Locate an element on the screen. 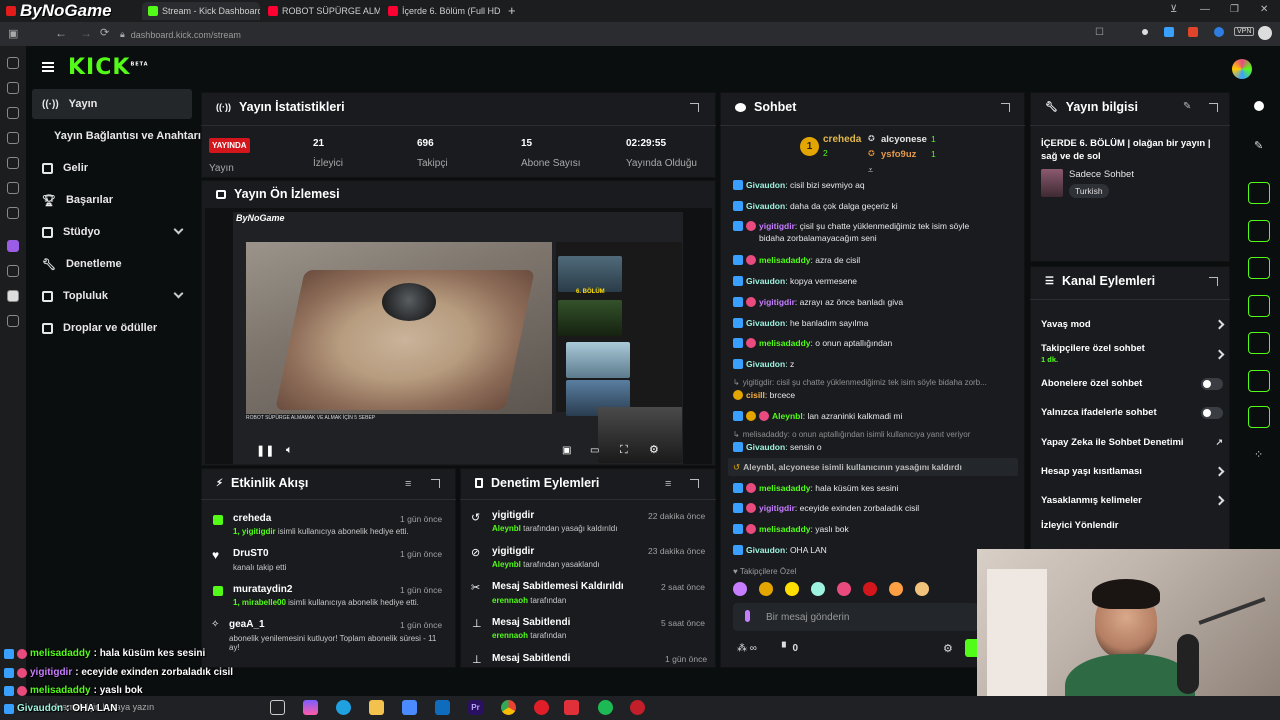 Image resolution: width=1280 pixels, height=720 pixels. expand-icon: ⩡ is located at coordinates (870, 170).